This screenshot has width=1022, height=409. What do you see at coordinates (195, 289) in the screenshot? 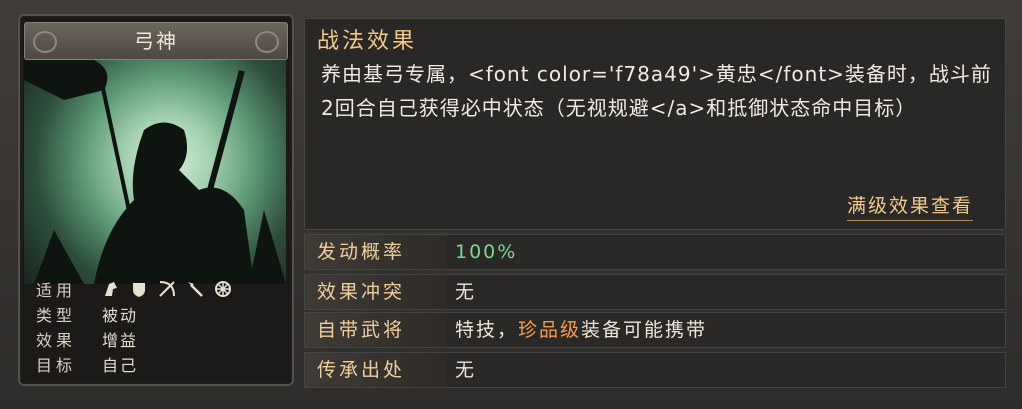
I see `spear-icon` at bounding box center [195, 289].